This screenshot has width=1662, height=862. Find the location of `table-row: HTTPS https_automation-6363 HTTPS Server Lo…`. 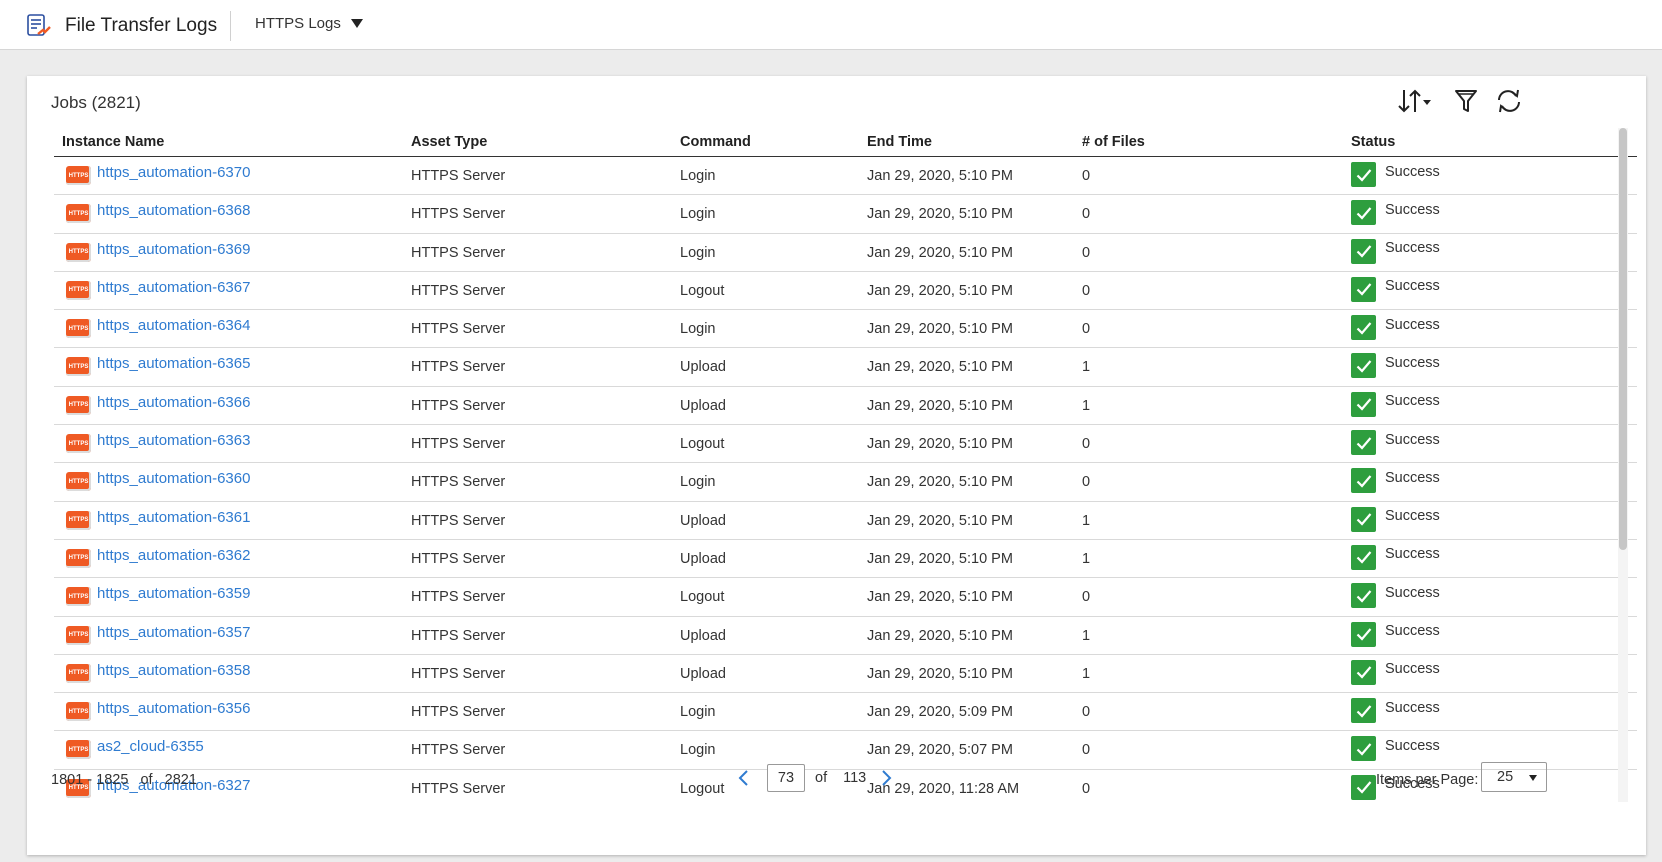

table-row: HTTPS https_automation-6363 HTTPS Server Lo… is located at coordinates (845, 444).